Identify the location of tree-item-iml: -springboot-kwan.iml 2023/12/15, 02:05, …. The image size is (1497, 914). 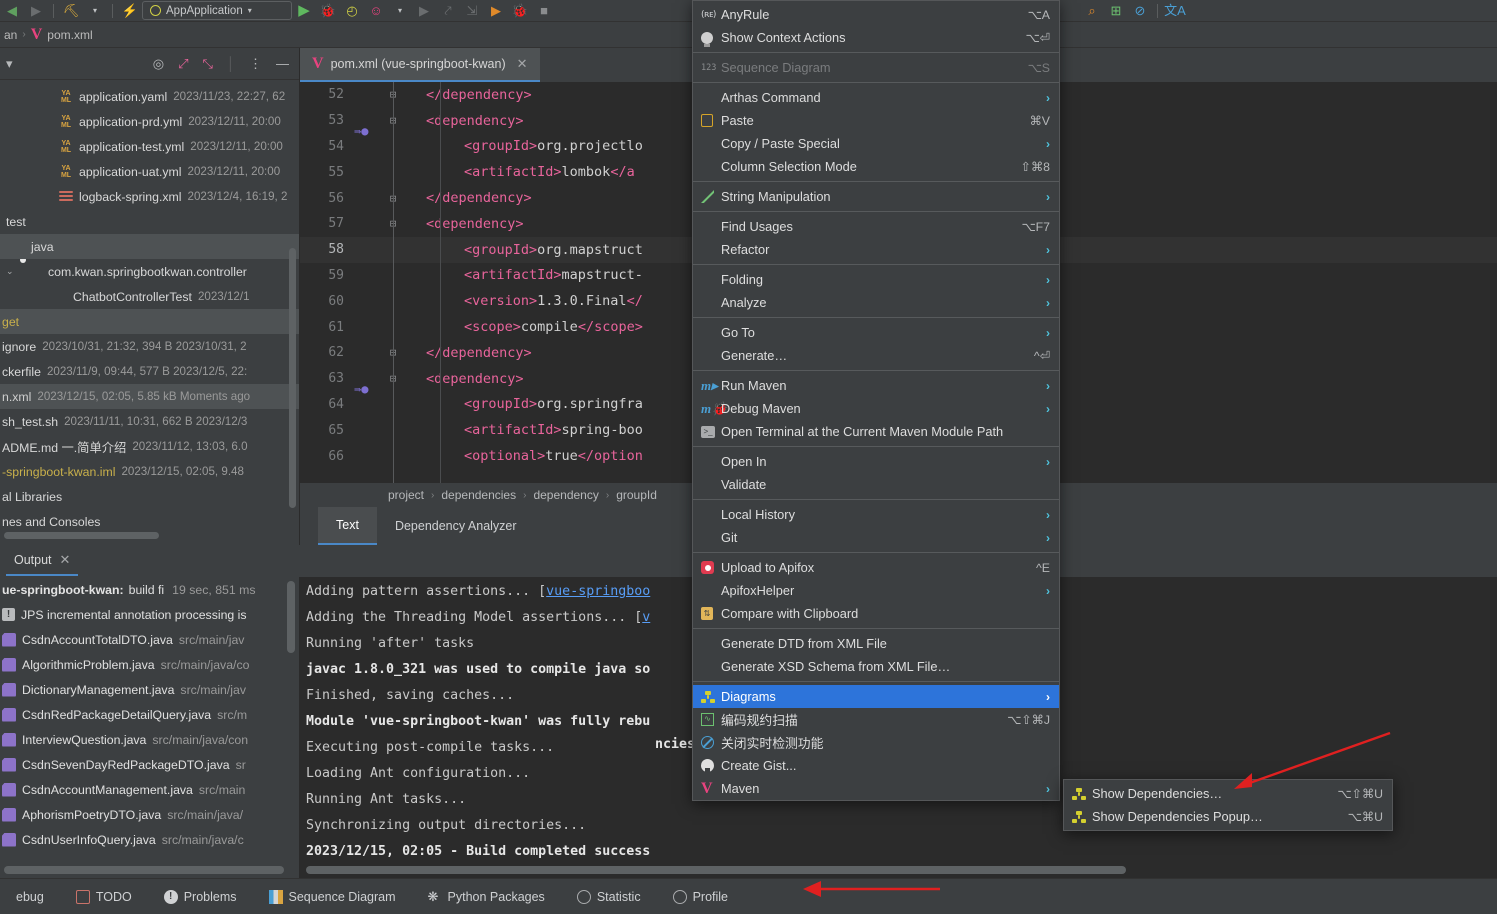
(149, 471).